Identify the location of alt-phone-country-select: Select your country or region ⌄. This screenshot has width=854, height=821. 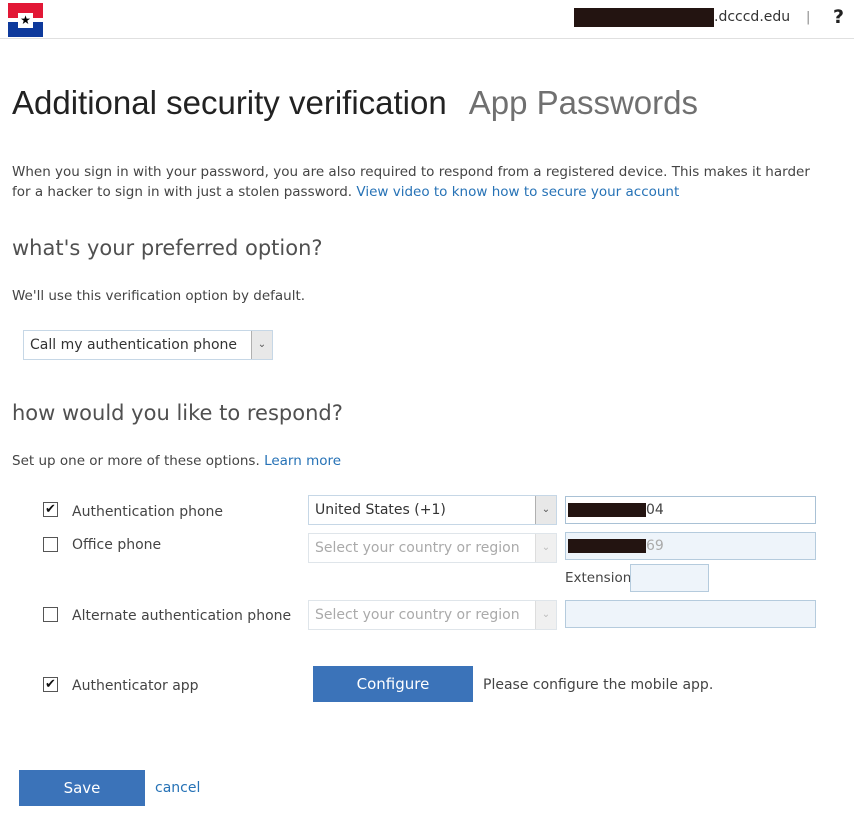
(432, 615).